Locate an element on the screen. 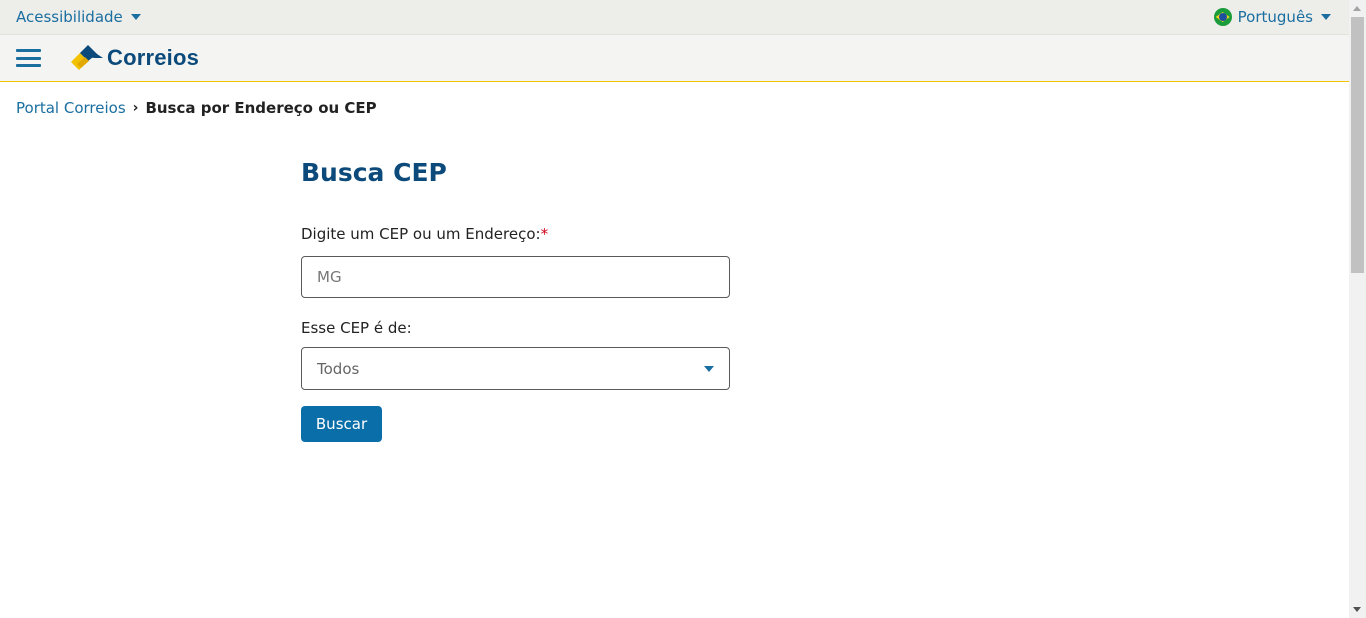 The image size is (1366, 618). logo-text: Correios is located at coordinates (153, 57).